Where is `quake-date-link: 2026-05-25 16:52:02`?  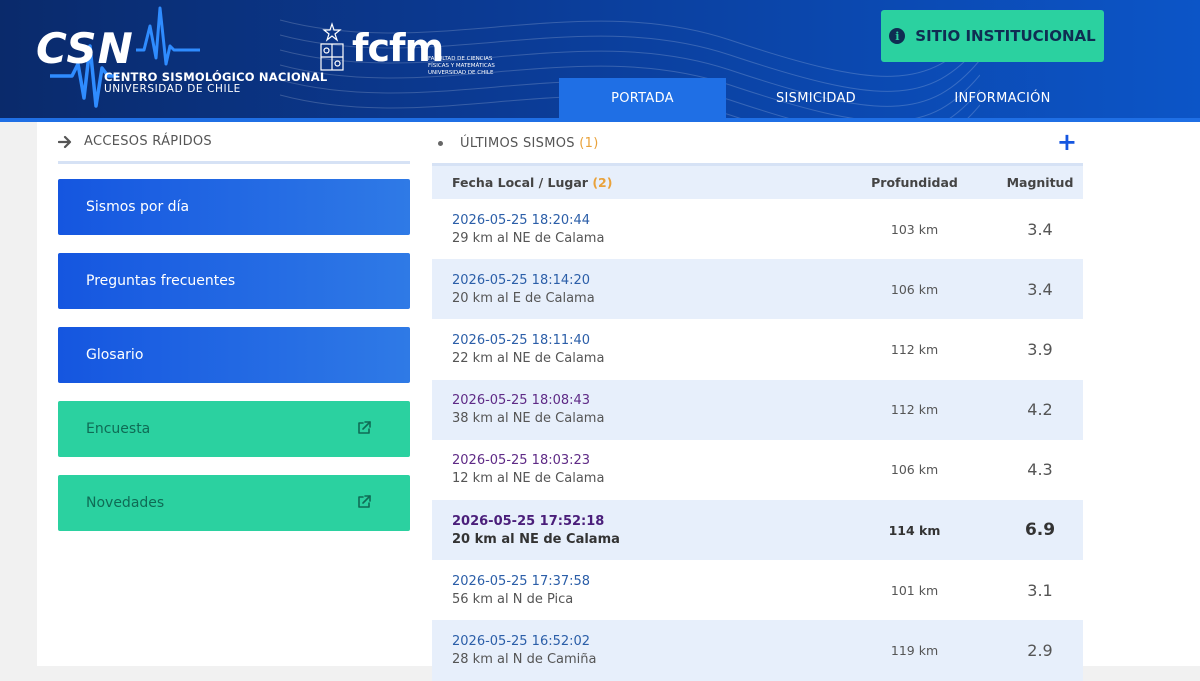
quake-date-link: 2026-05-25 16:52:02 is located at coordinates (642, 641).